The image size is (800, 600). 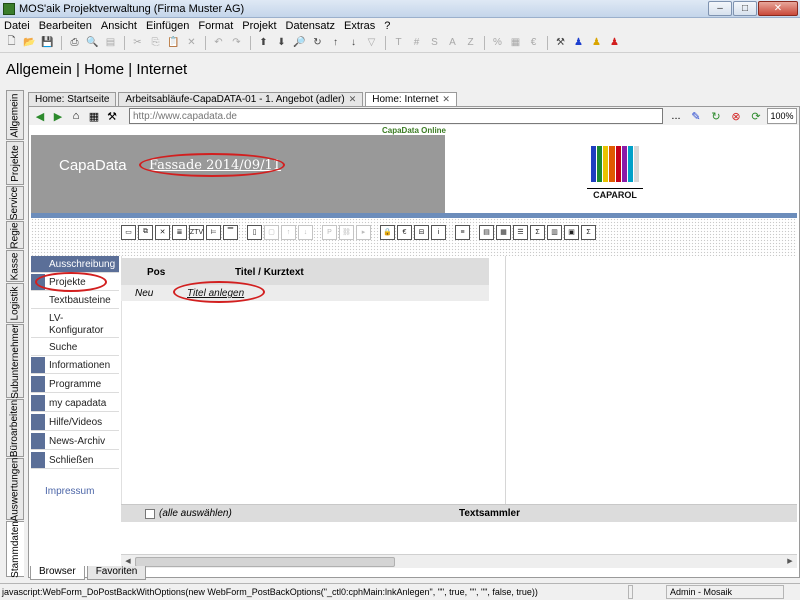 What do you see at coordinates (259, 26) in the screenshot?
I see `menu-projekt: Projekt` at bounding box center [259, 26].